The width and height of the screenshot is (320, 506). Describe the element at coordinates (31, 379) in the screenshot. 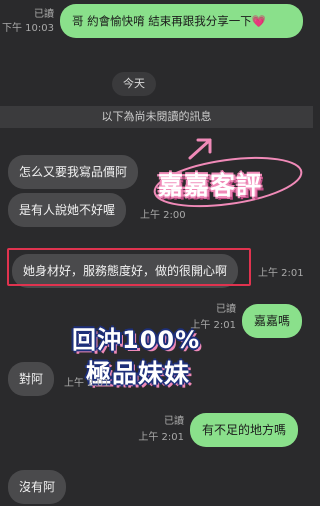

I see `incoming-message-bubble: 對阿` at that location.